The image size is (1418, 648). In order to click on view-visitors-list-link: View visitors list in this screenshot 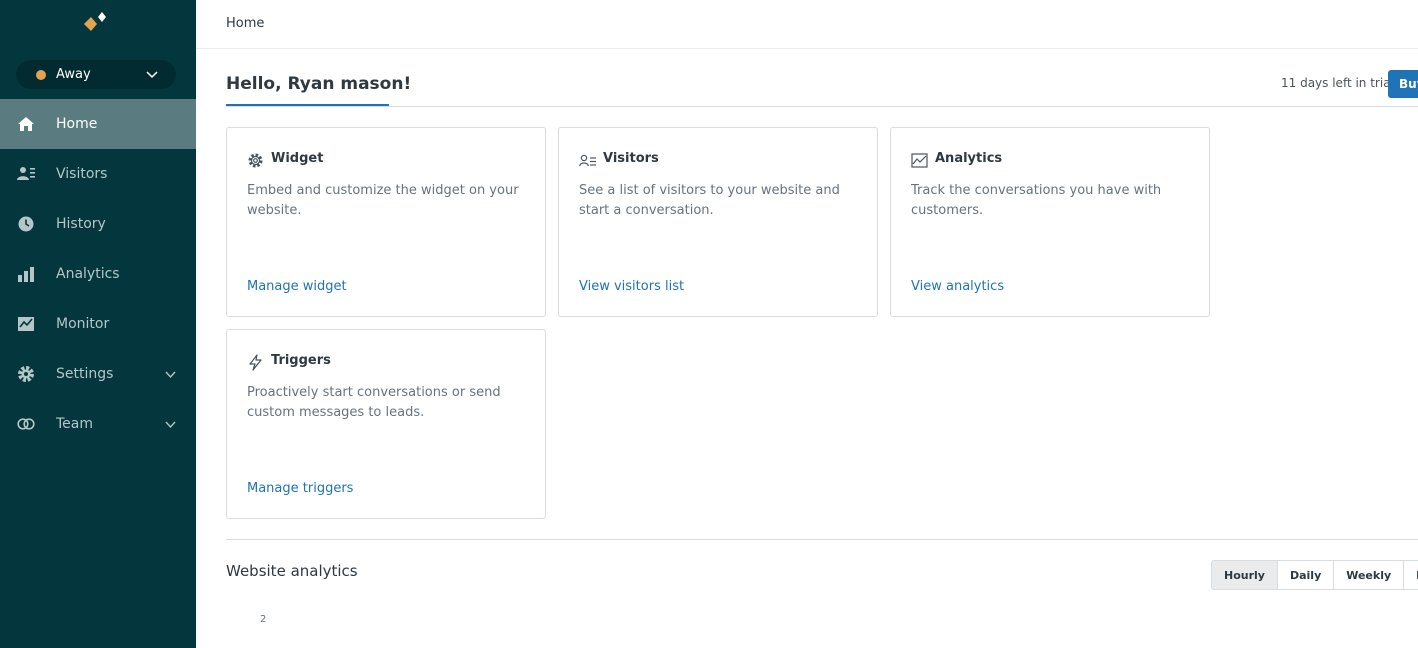, I will do `click(631, 286)`.